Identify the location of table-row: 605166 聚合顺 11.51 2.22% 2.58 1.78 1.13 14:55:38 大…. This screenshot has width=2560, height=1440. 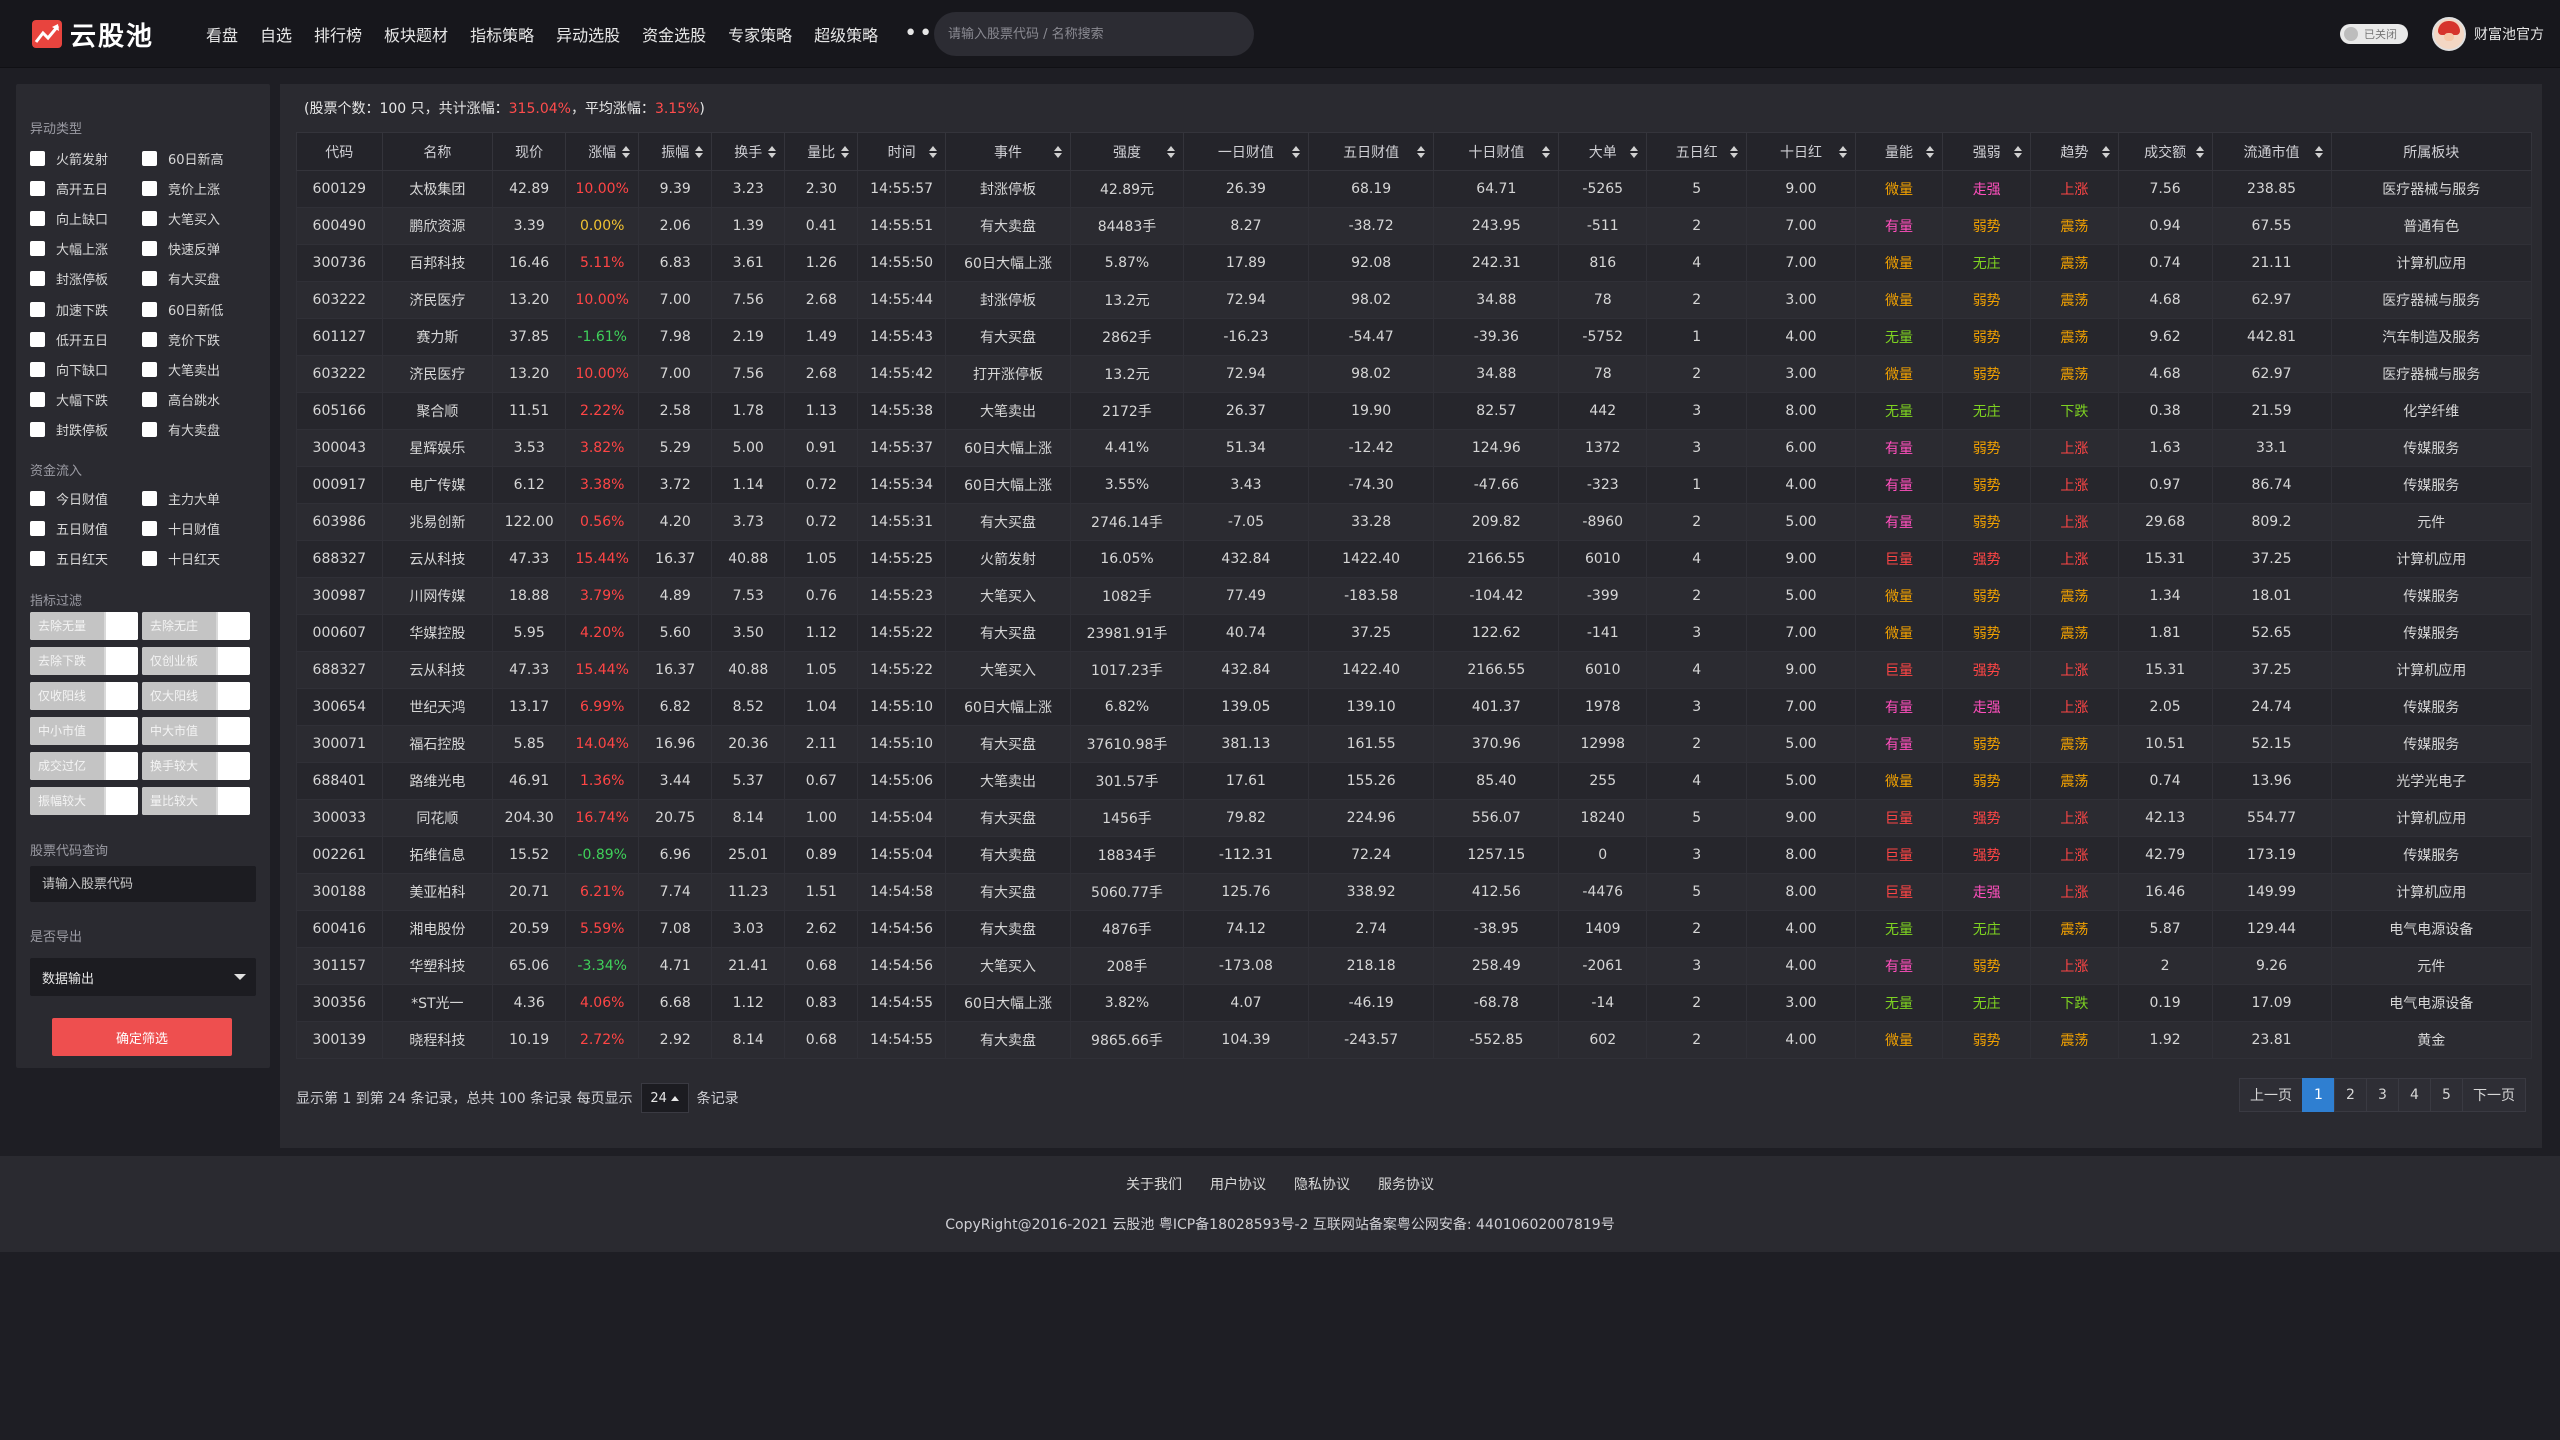
(1414, 411).